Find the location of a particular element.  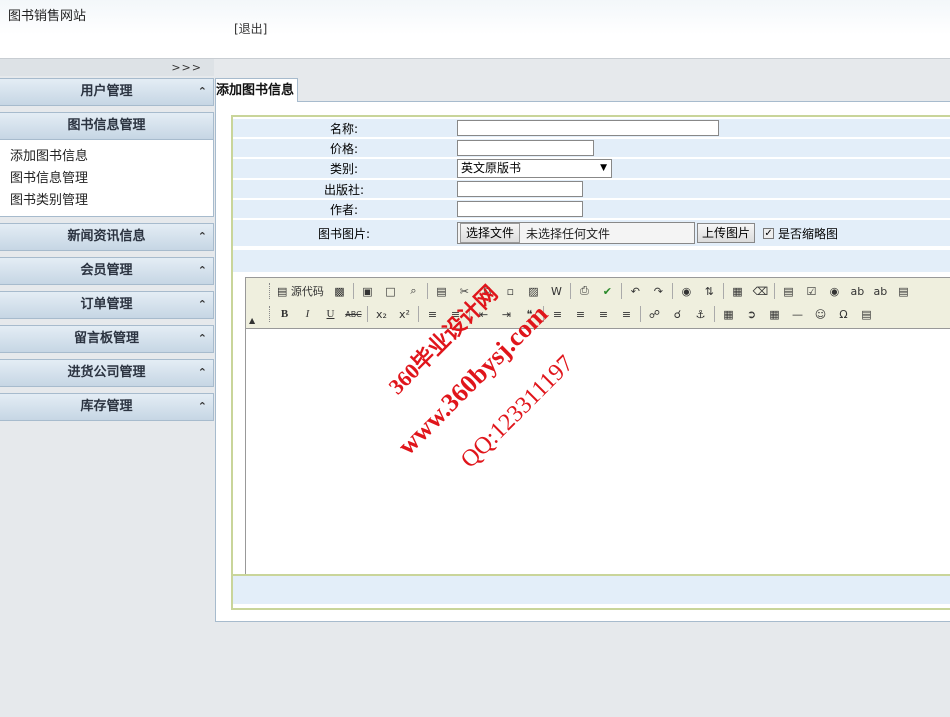

menu-members: 会员管理 ⌃ is located at coordinates (107, 271).